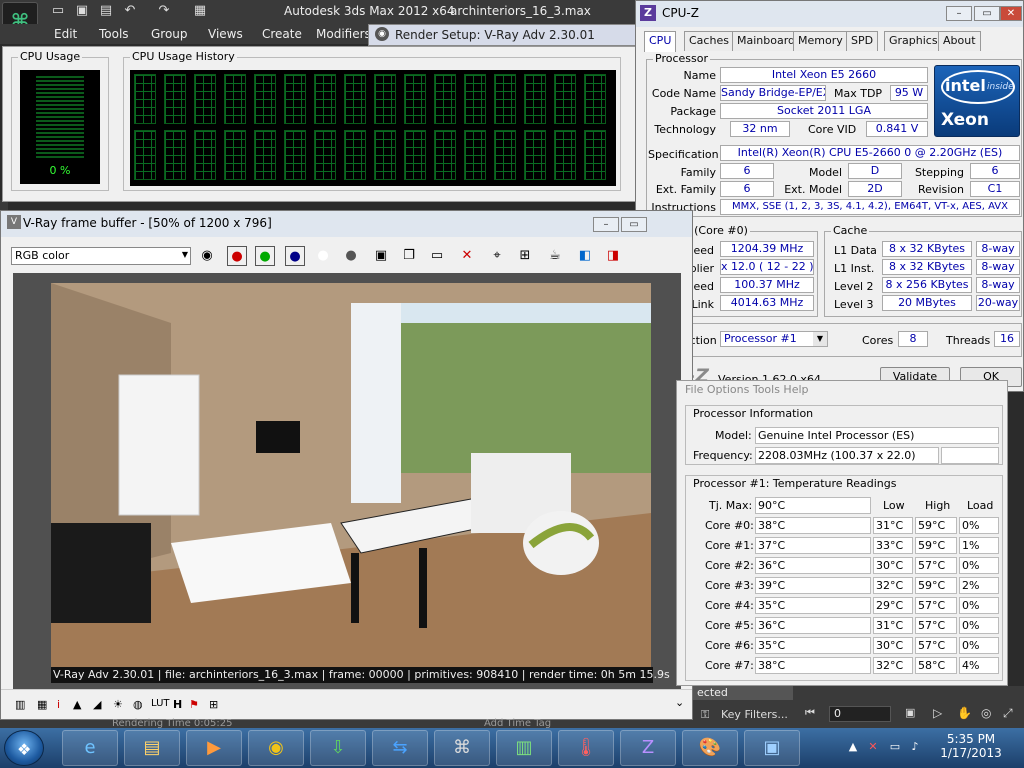 This screenshot has width=1024, height=768. Describe the element at coordinates (213, 704) in the screenshot. I see `grid-icon: ⊞` at that location.